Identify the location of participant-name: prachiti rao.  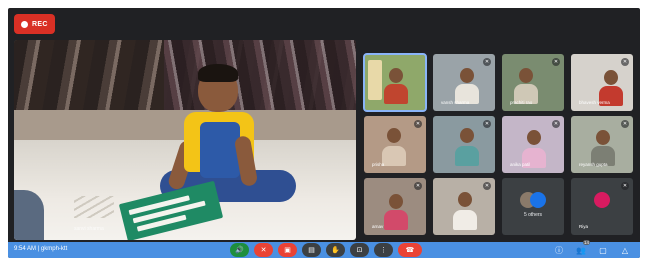
(521, 102).